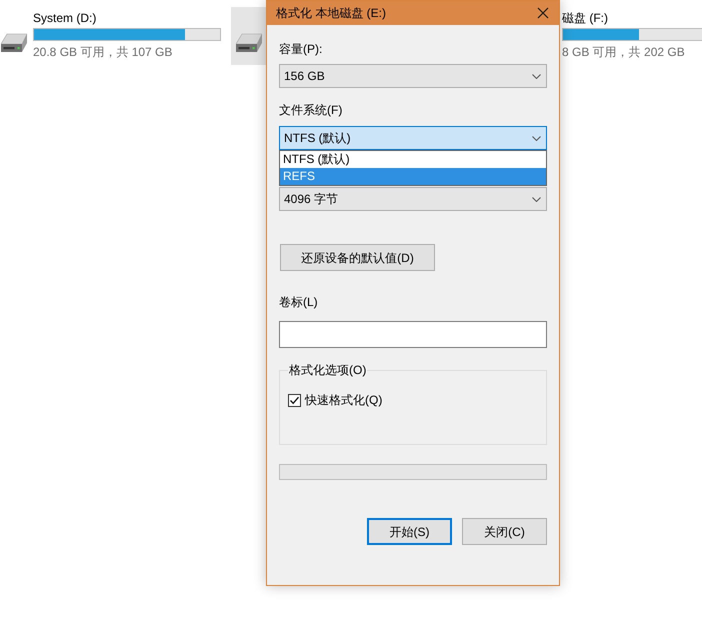 Image resolution: width=702 pixels, height=621 pixels. Describe the element at coordinates (413, 199) in the screenshot. I see `allocation-unit-dropdown: 4096 字节` at that location.